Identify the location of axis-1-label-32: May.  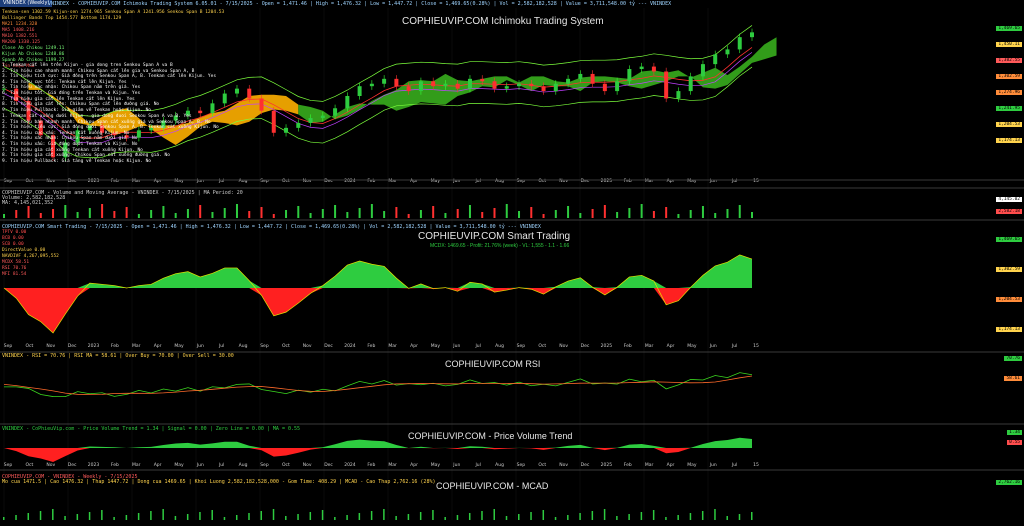
(692, 346).